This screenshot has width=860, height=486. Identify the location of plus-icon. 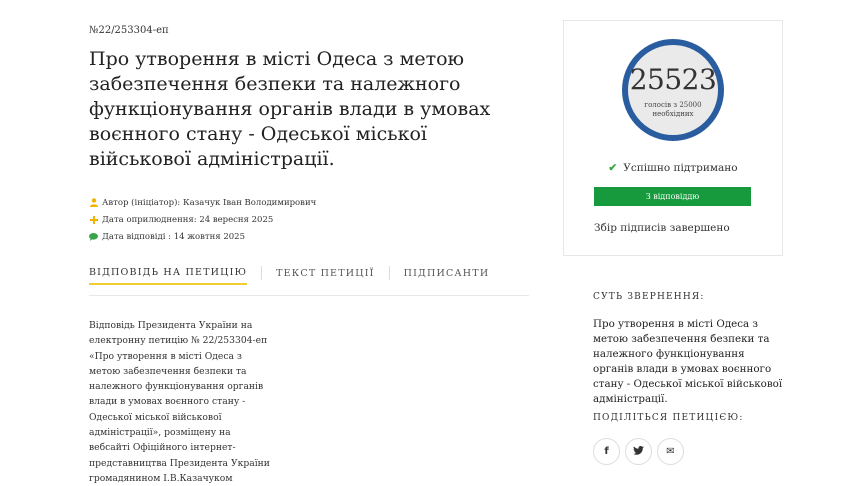
(93, 219).